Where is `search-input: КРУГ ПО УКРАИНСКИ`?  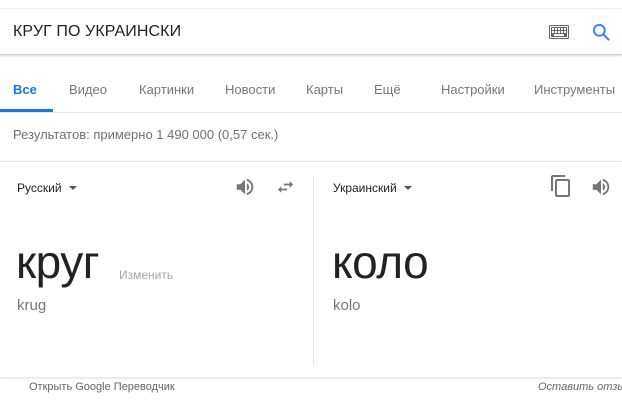
search-input: КРУГ ПО УКРАИНСКИ is located at coordinates (97, 32).